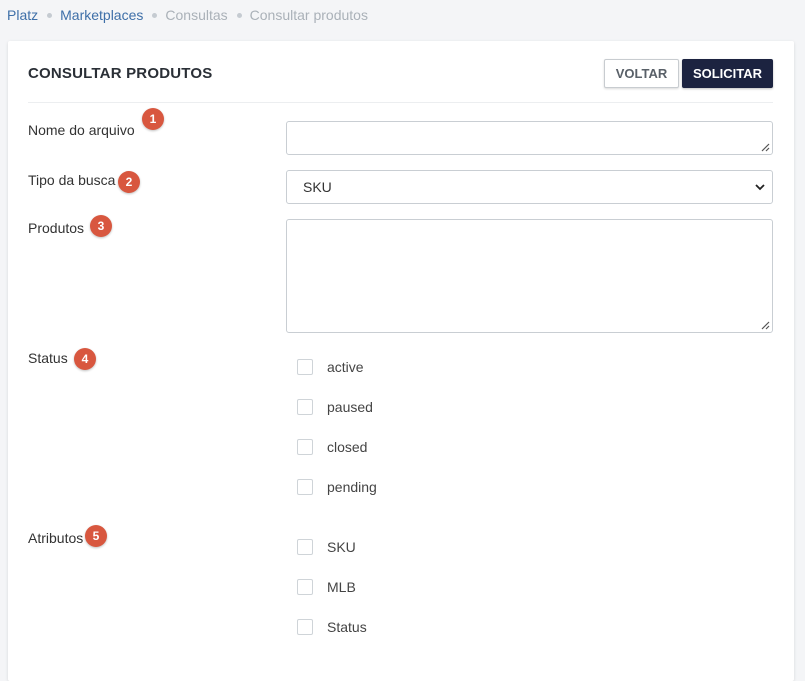  Describe the element at coordinates (400, 102) in the screenshot. I see `header-divider` at that location.